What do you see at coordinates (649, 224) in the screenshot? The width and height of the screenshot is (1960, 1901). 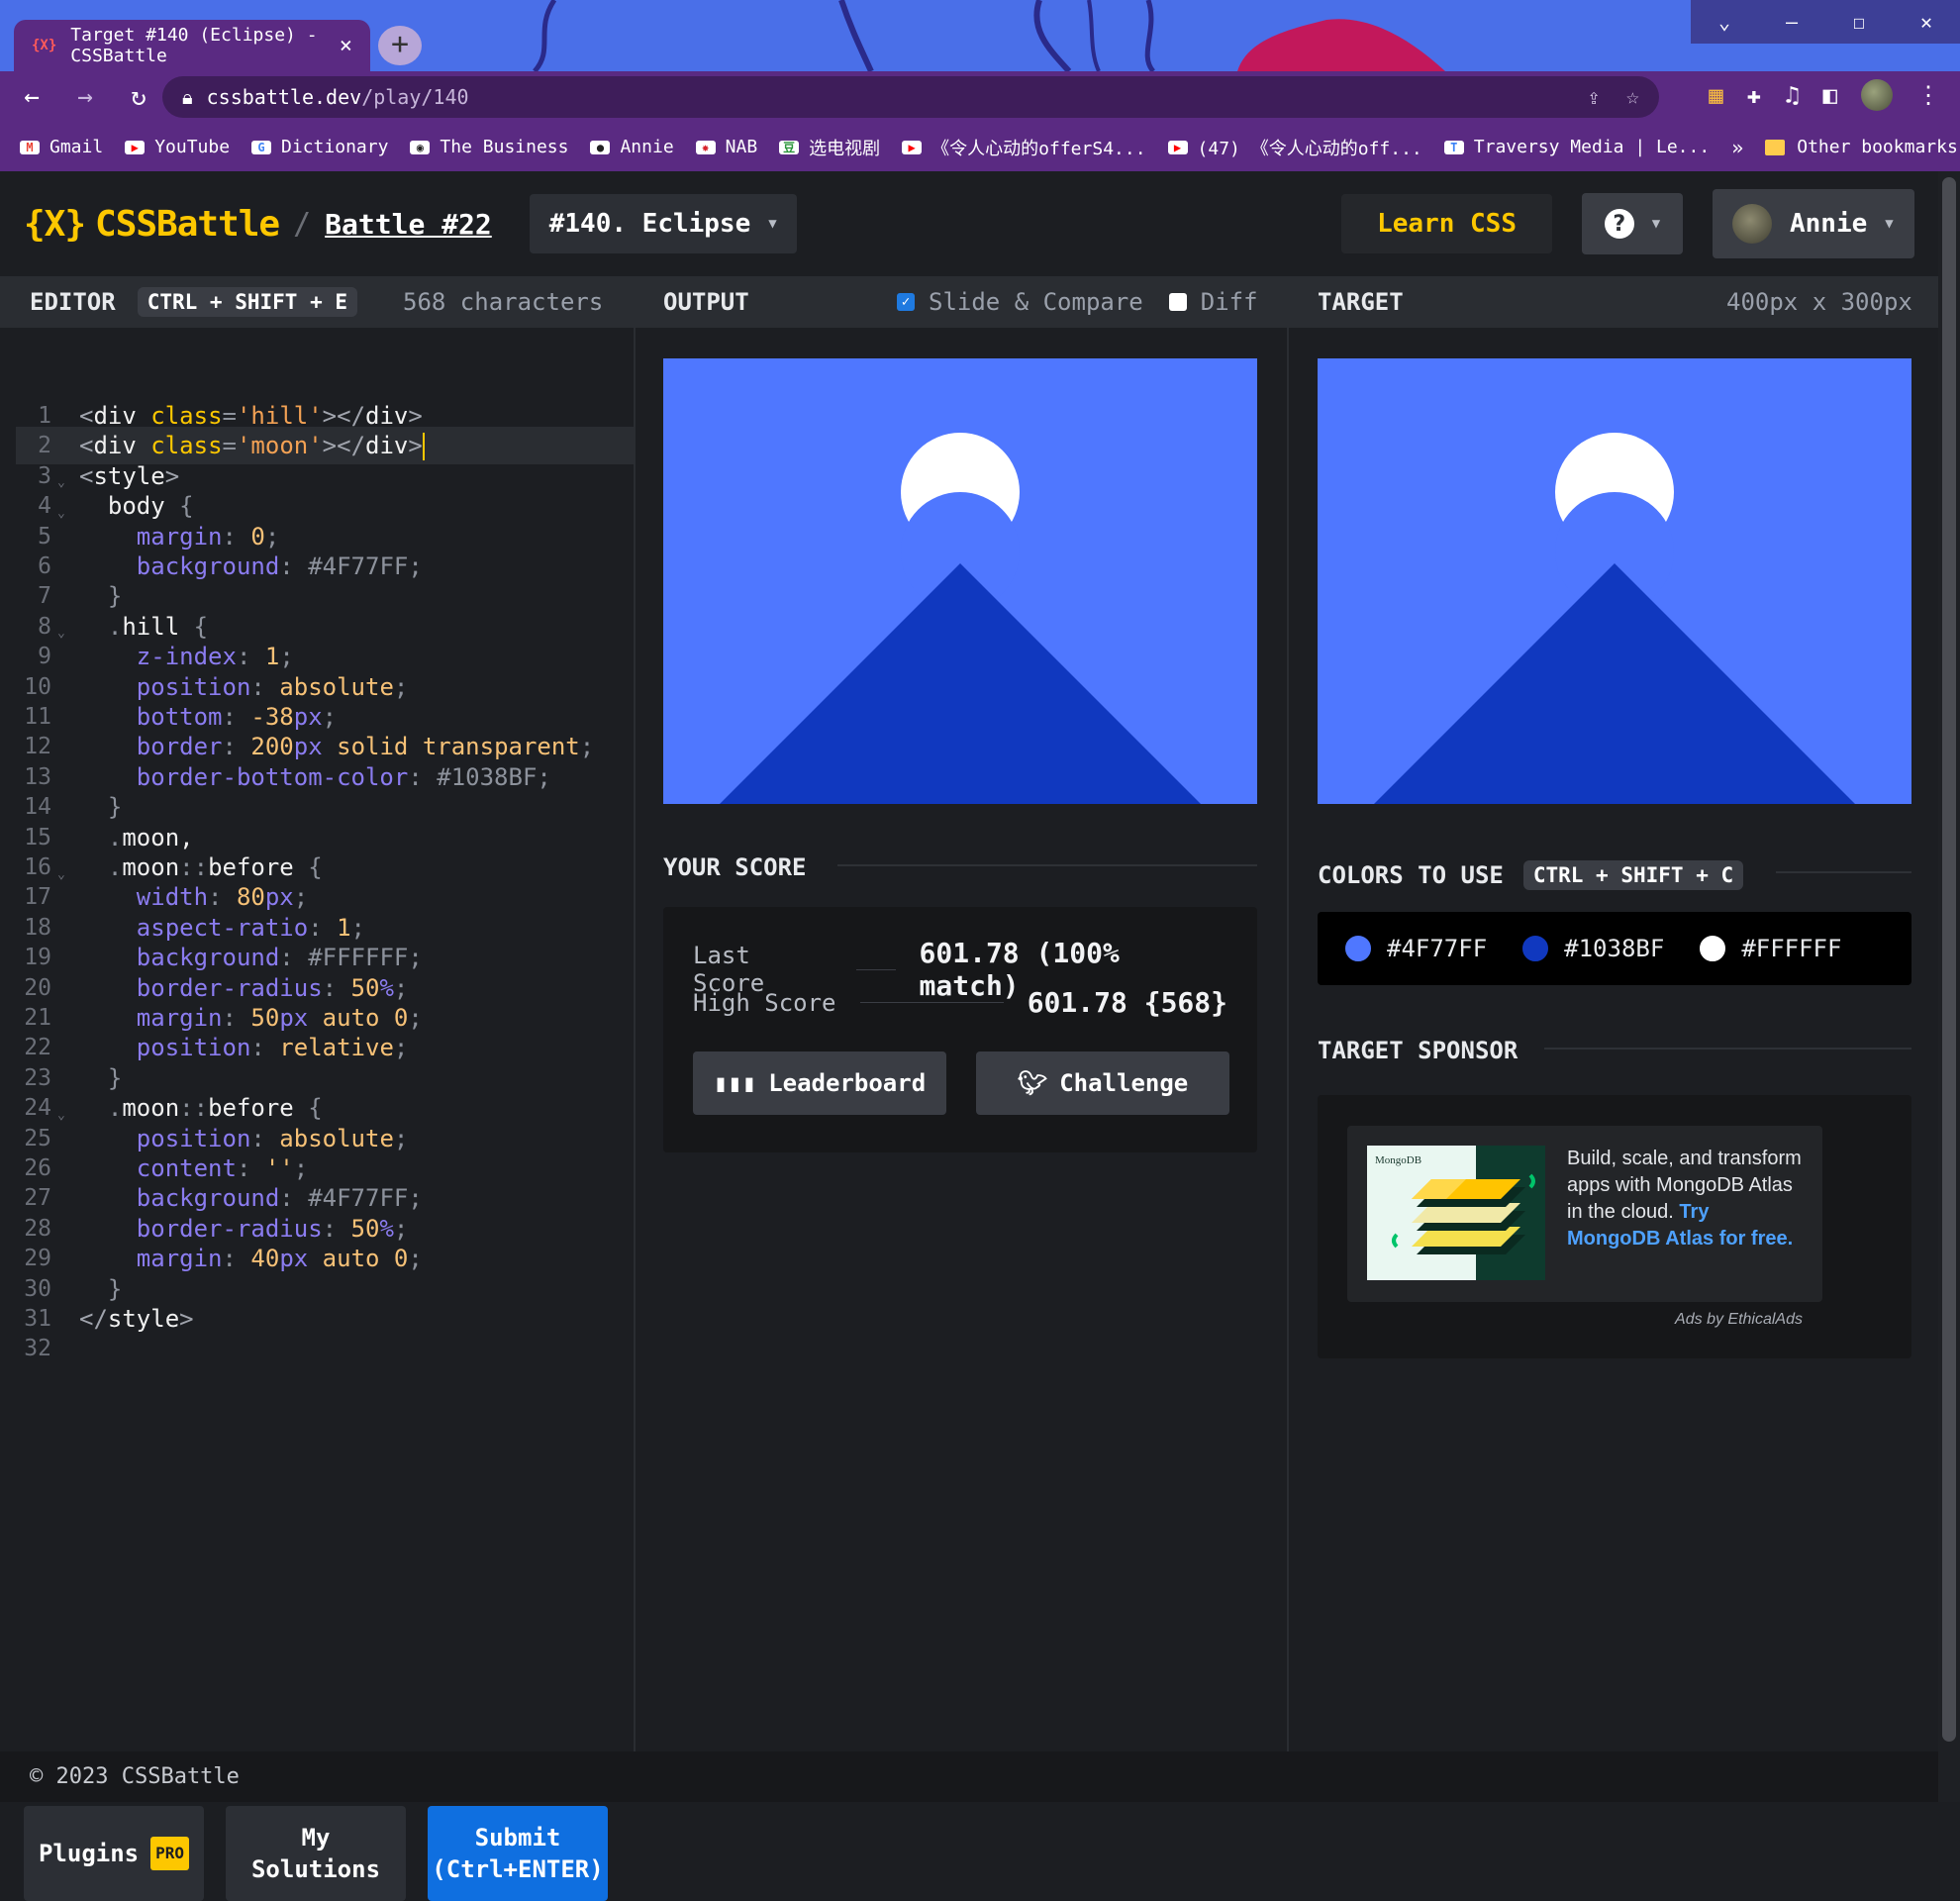 I see `target-select-label: #140. Eclipse` at bounding box center [649, 224].